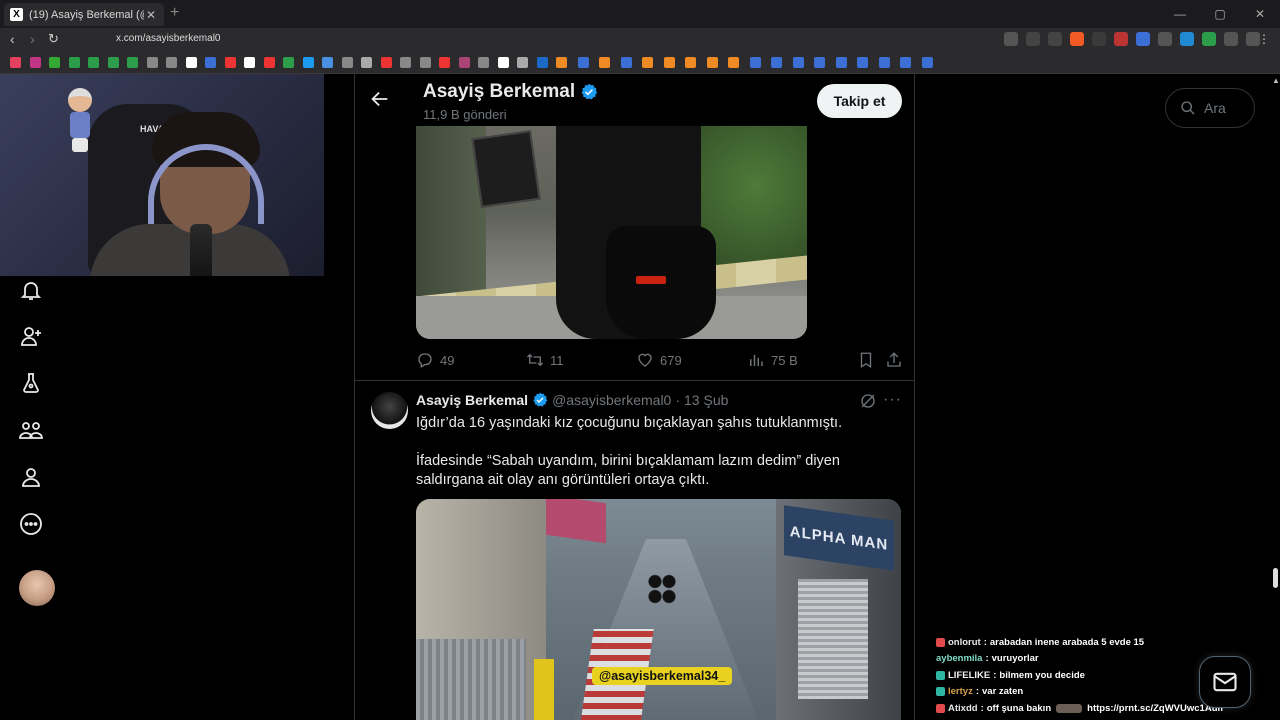 The width and height of the screenshot is (1280, 720). What do you see at coordinates (1180, 14) in the screenshot?
I see `minimize-button: —` at bounding box center [1180, 14].